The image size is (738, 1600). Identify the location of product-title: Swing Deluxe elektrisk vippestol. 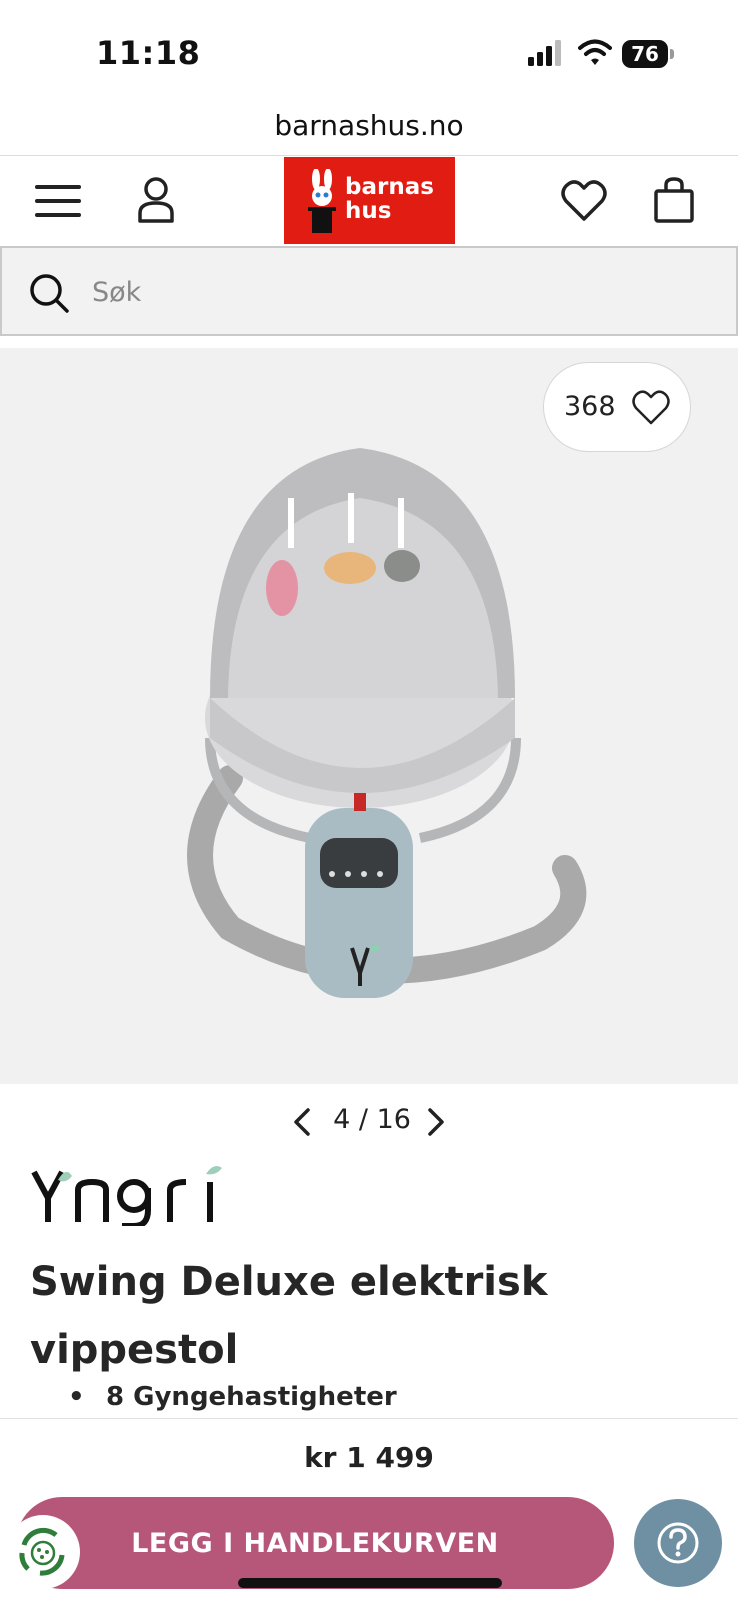
(289, 1316).